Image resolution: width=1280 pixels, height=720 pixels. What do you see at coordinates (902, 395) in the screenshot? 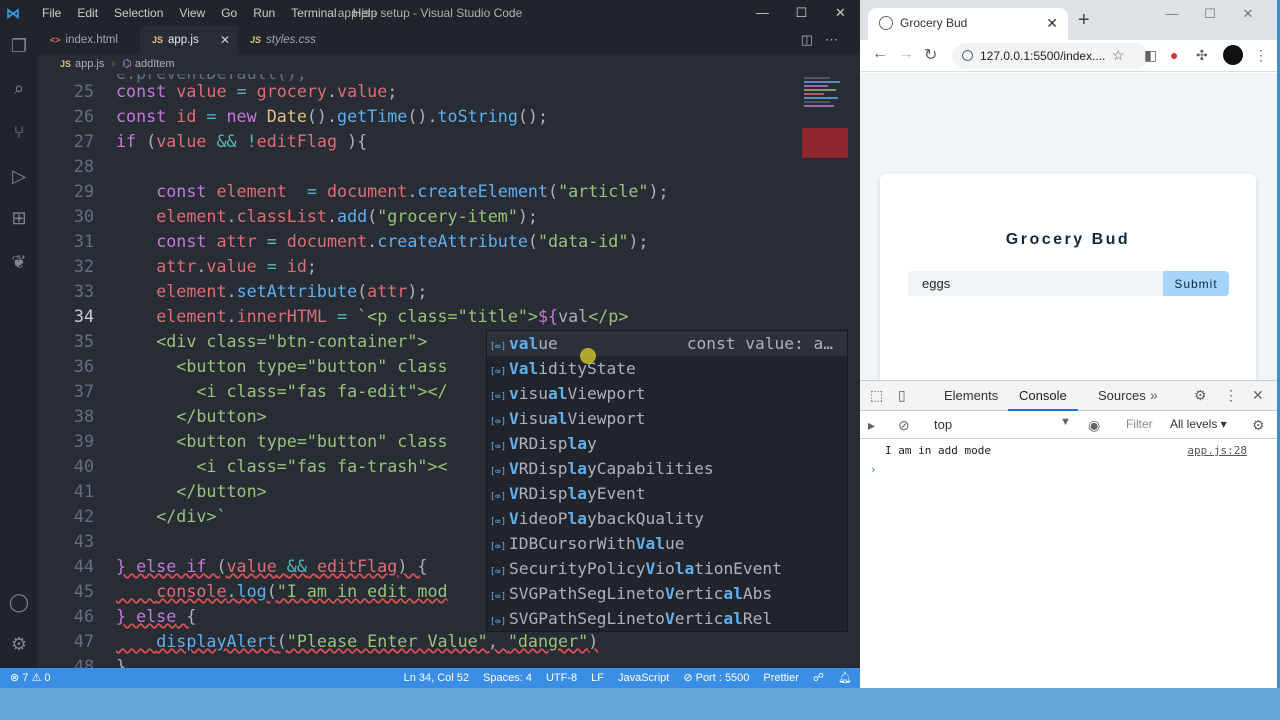
I see `device-toolbar-icon: ▯` at bounding box center [902, 395].